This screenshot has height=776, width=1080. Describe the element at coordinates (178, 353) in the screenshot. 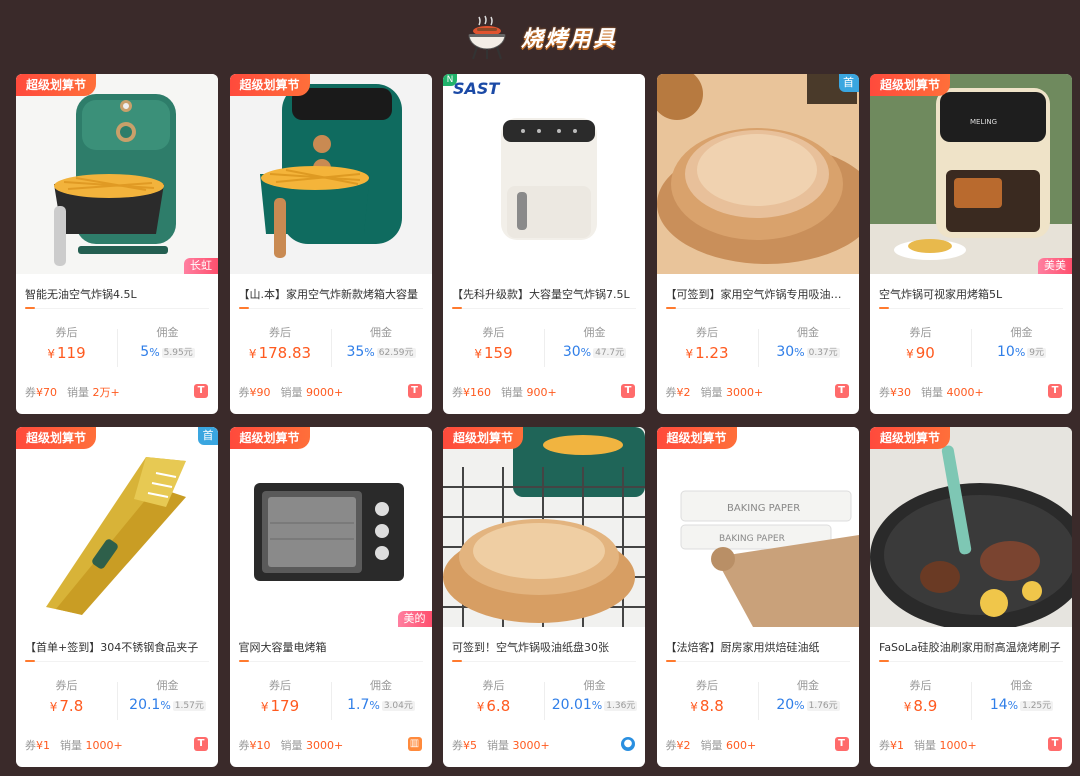

I see `commission-amount: 5.95元` at that location.